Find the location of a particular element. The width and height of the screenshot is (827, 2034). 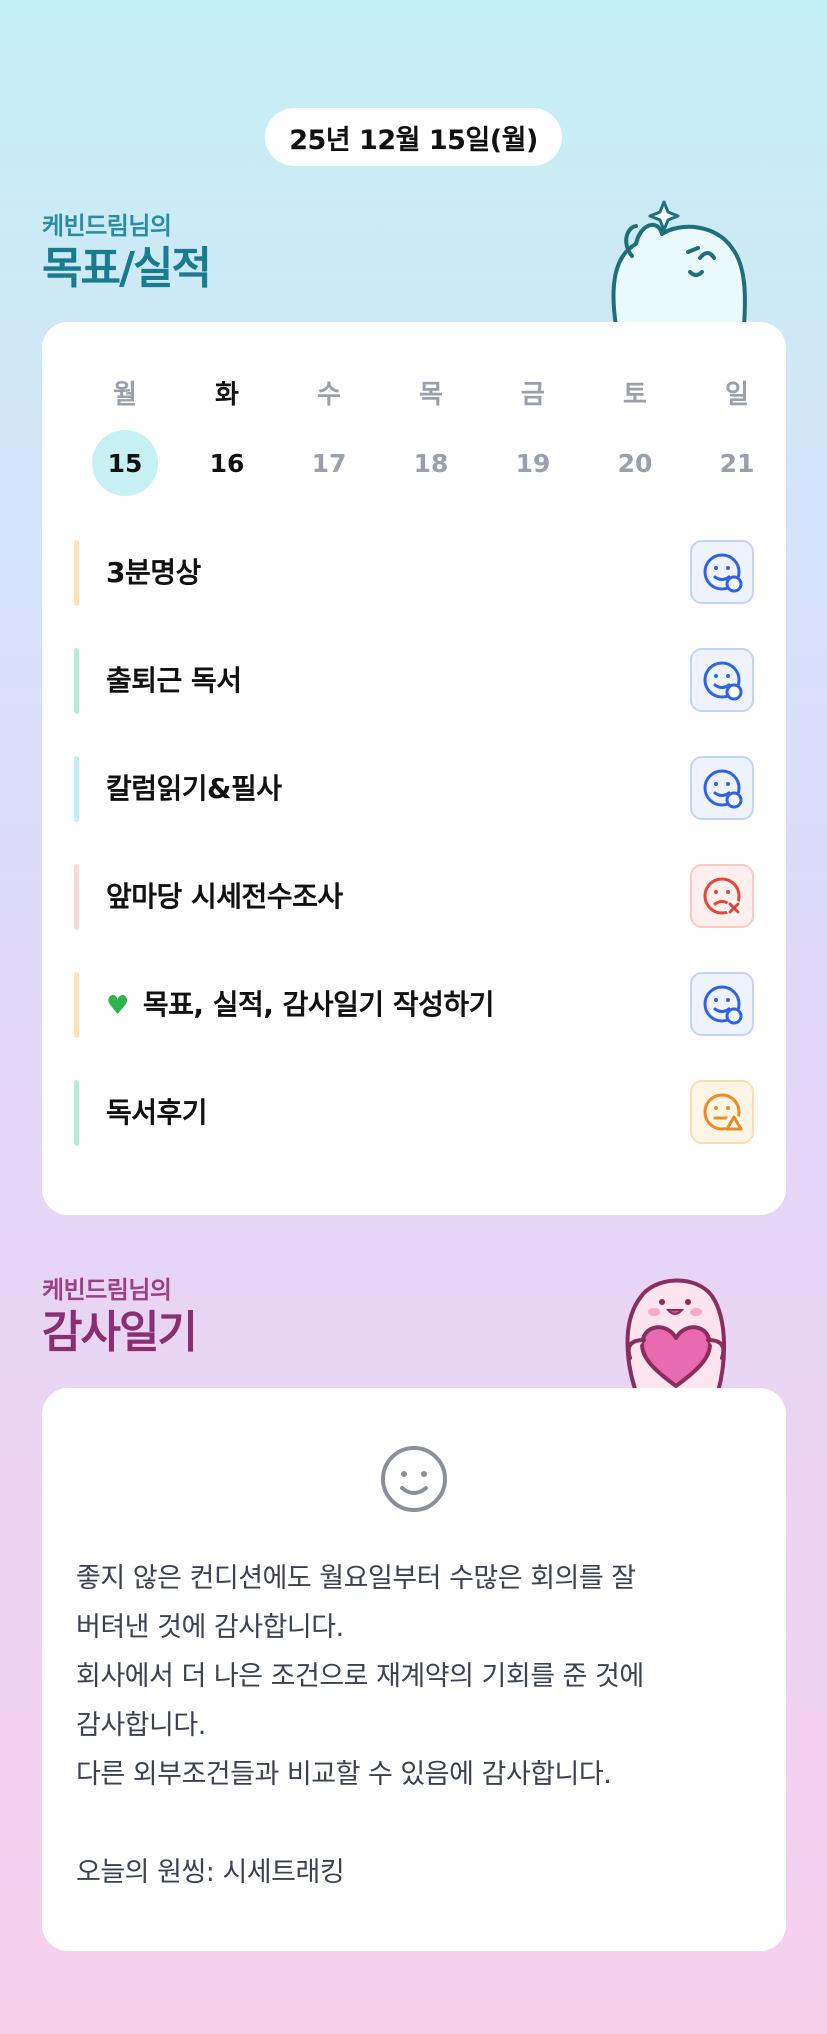

date-cell: 17 is located at coordinates (329, 463).